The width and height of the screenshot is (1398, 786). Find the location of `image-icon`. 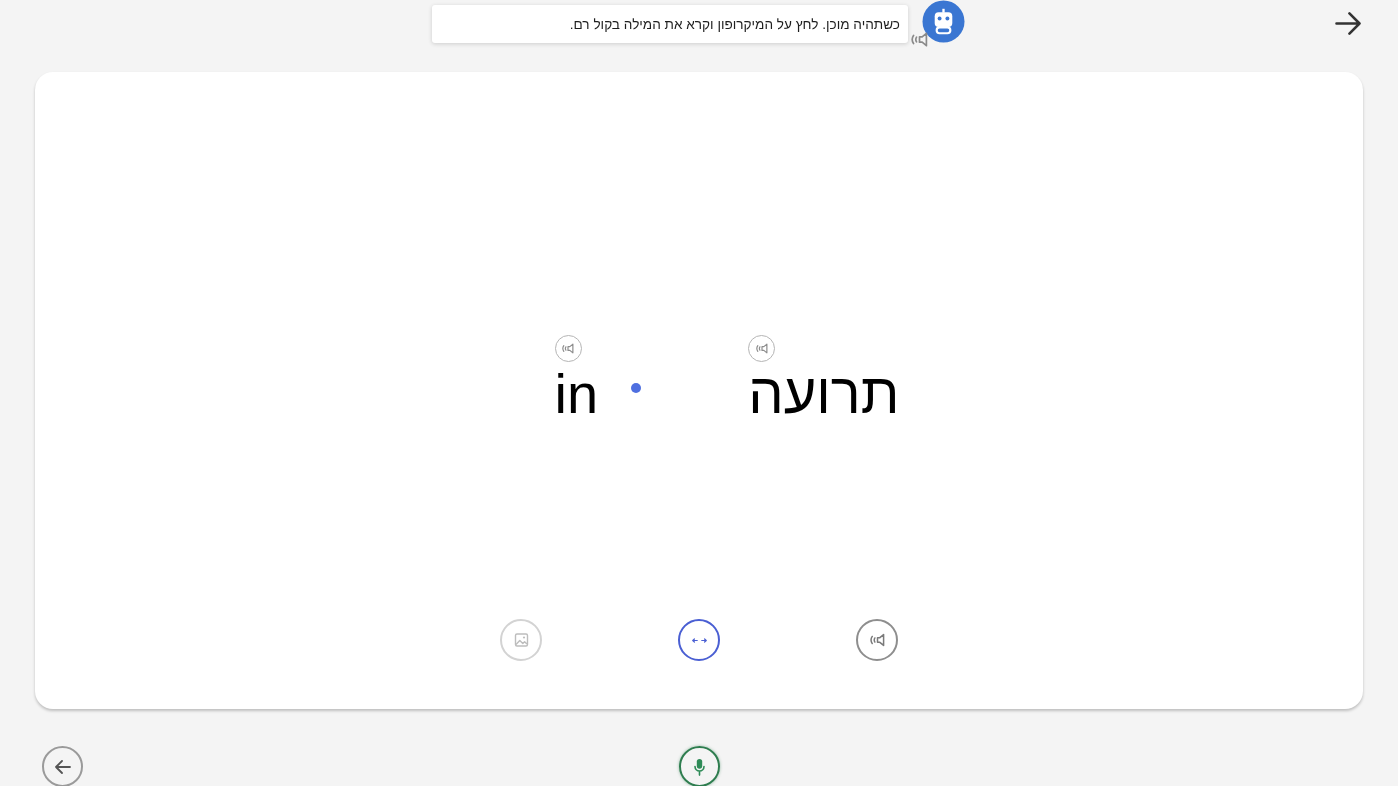

image-icon is located at coordinates (521, 640).